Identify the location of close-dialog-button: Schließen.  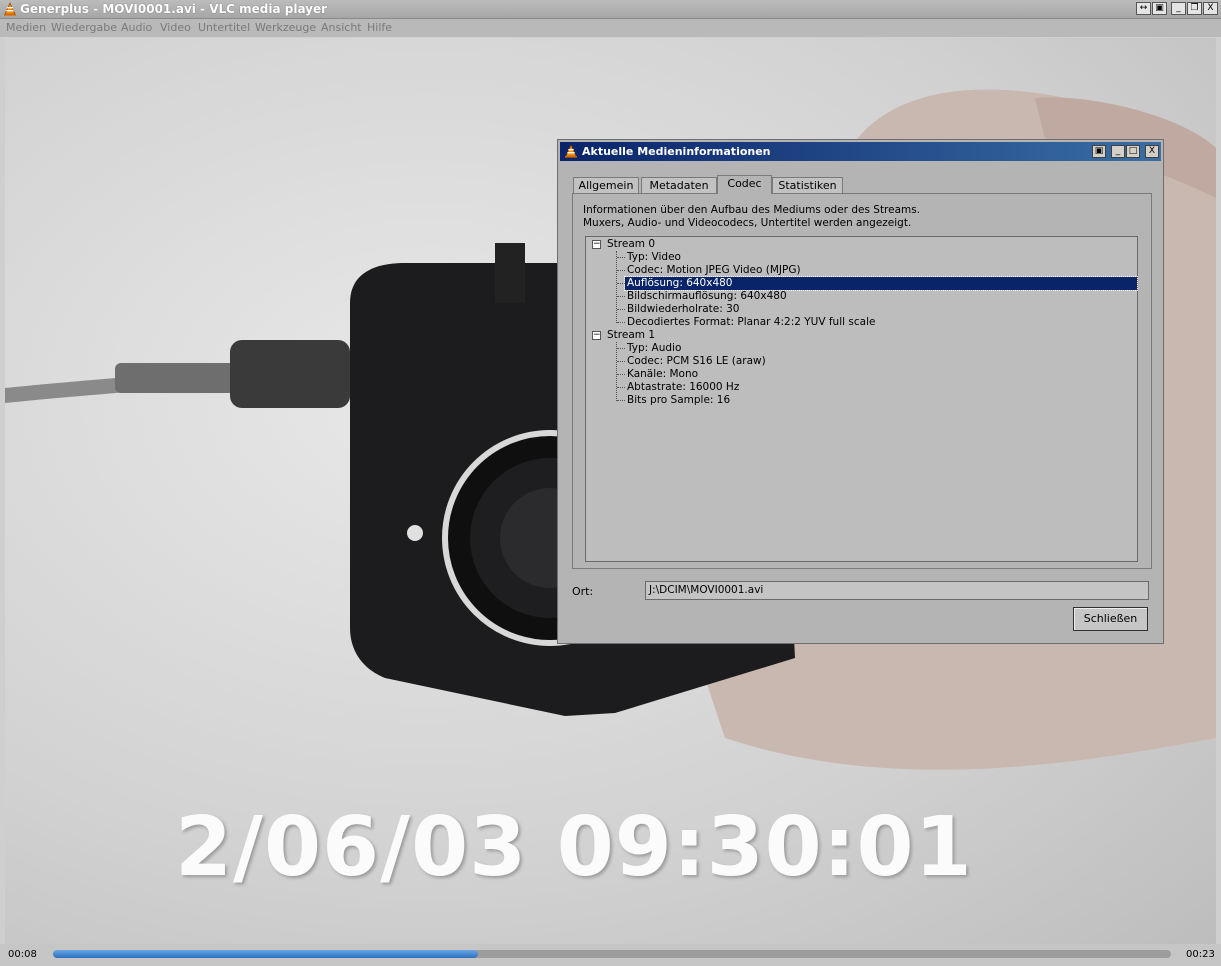
(1110, 619).